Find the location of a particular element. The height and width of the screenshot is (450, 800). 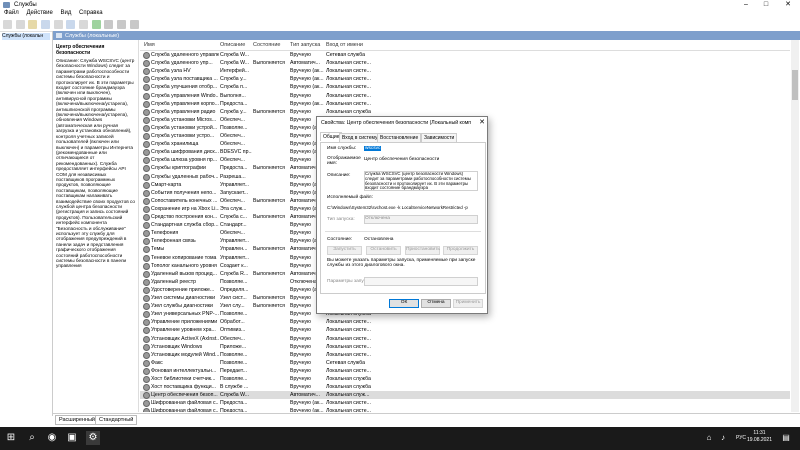

dialog-close-icon: ✕ is located at coordinates (482, 122).